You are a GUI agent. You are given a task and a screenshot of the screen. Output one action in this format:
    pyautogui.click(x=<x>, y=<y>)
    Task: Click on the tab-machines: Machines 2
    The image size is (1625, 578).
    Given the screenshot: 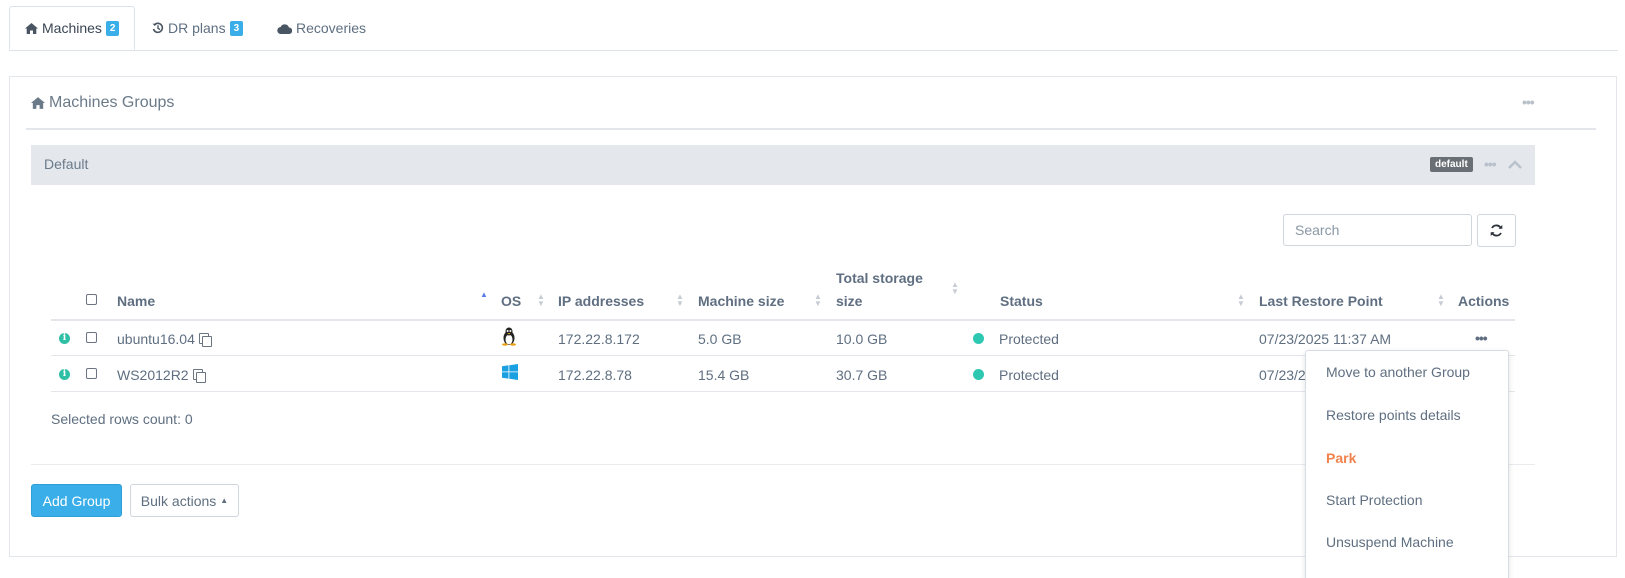 What is the action you would take?
    pyautogui.click(x=72, y=28)
    